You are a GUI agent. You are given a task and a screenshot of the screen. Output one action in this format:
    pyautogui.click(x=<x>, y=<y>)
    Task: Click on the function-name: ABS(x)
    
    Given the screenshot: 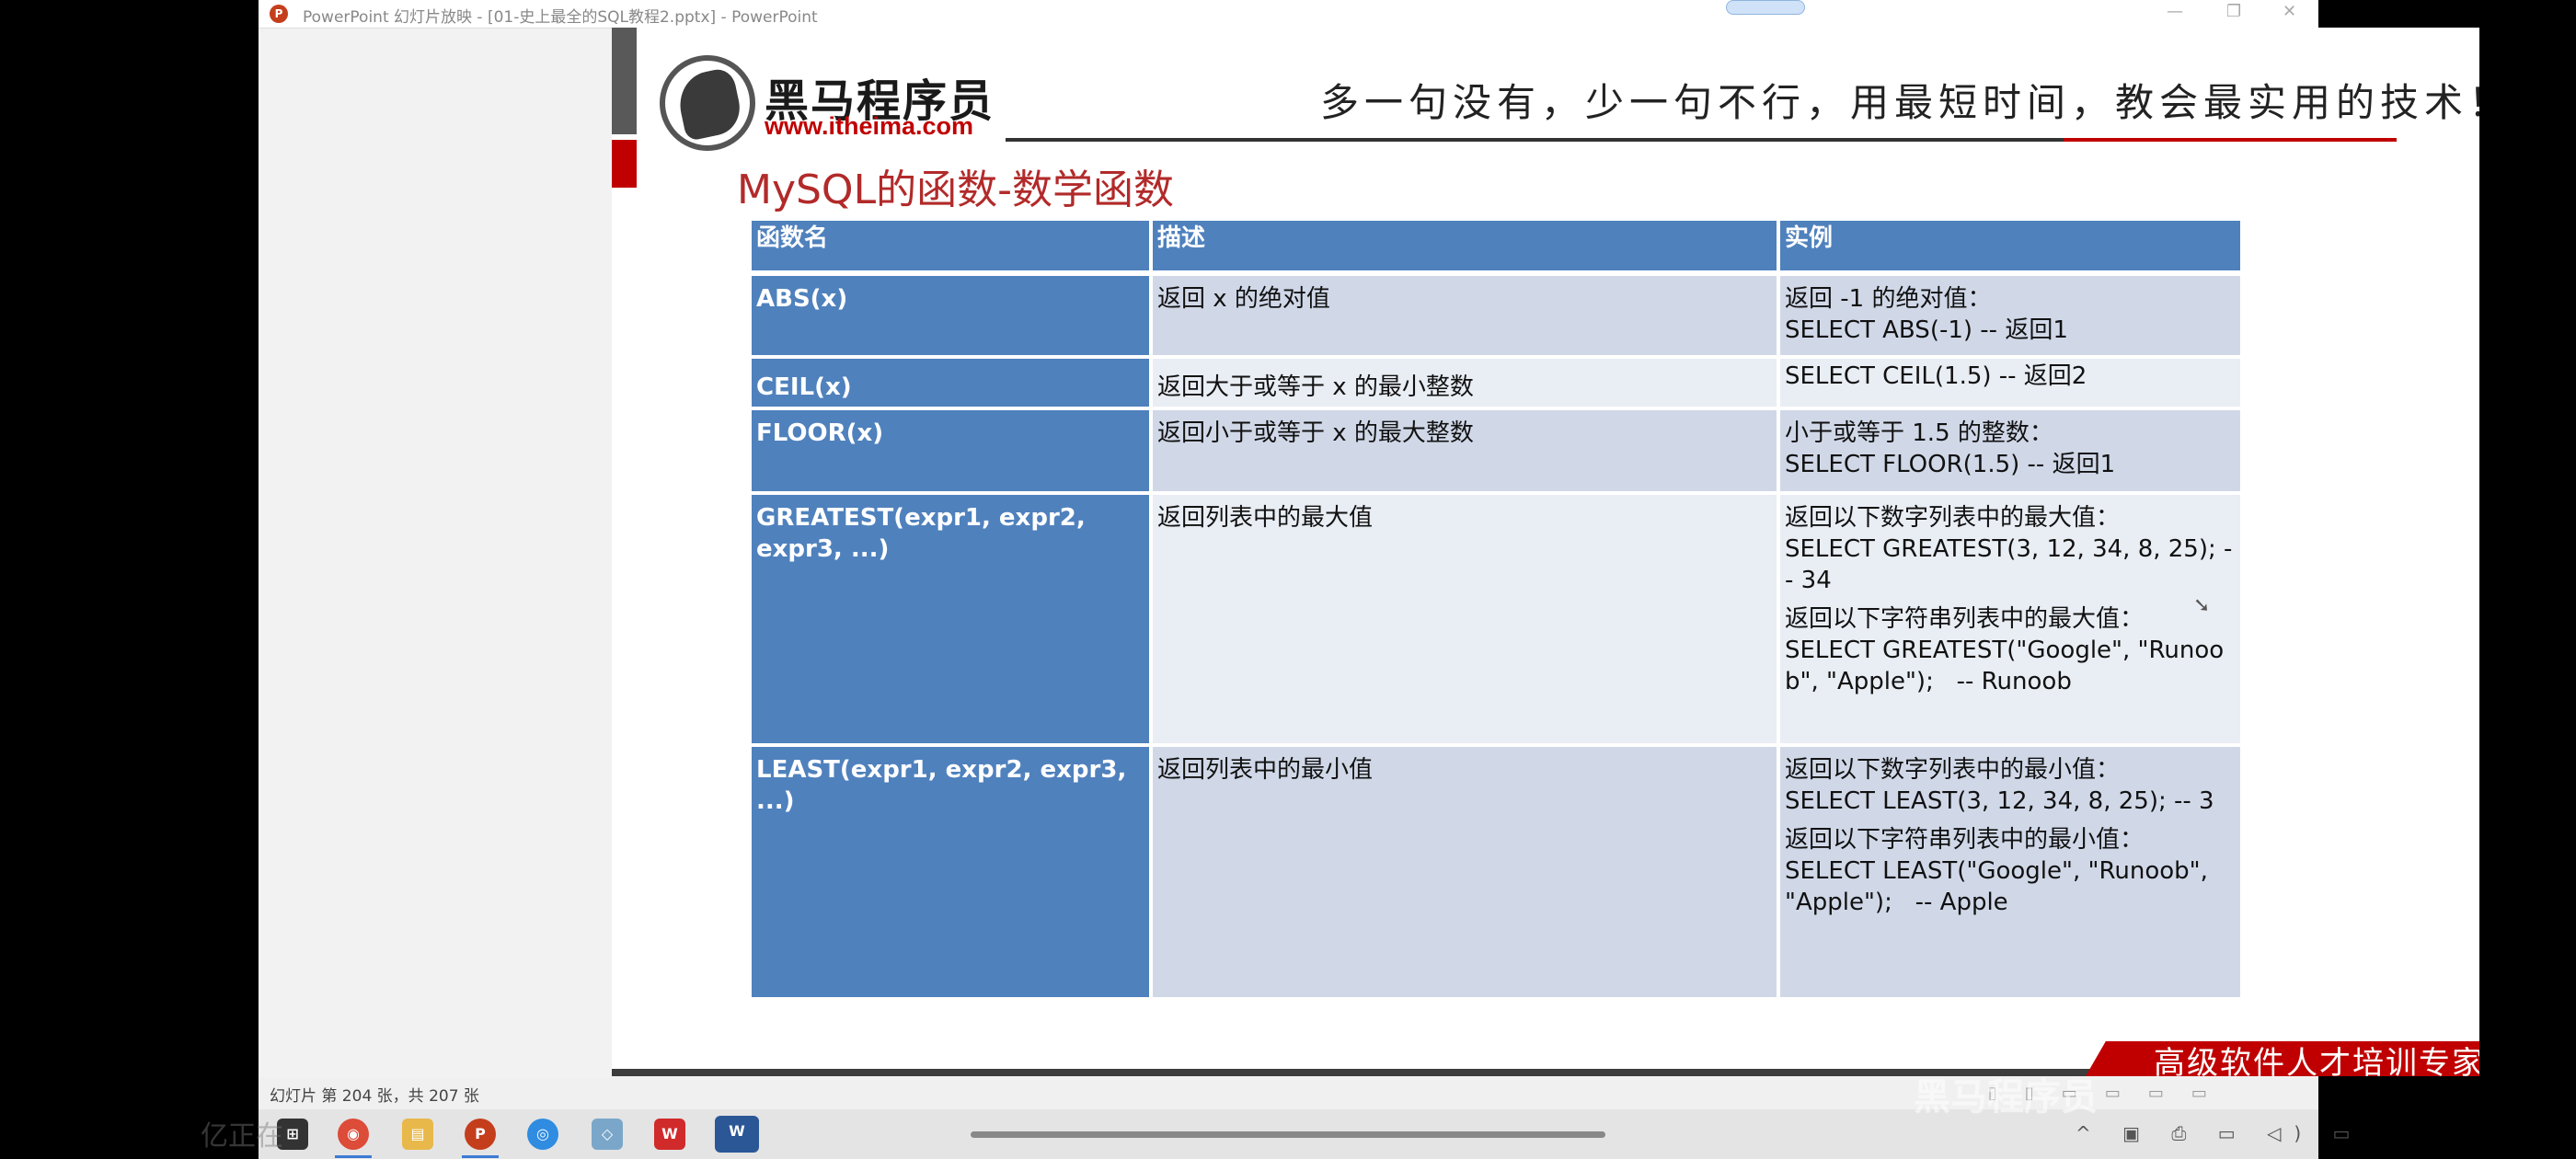 What is the action you would take?
    pyautogui.click(x=951, y=315)
    